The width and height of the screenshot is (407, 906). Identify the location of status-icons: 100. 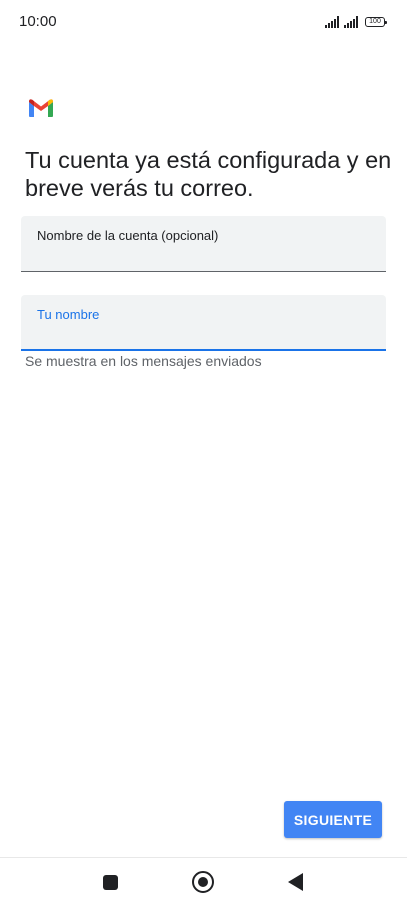
(356, 21).